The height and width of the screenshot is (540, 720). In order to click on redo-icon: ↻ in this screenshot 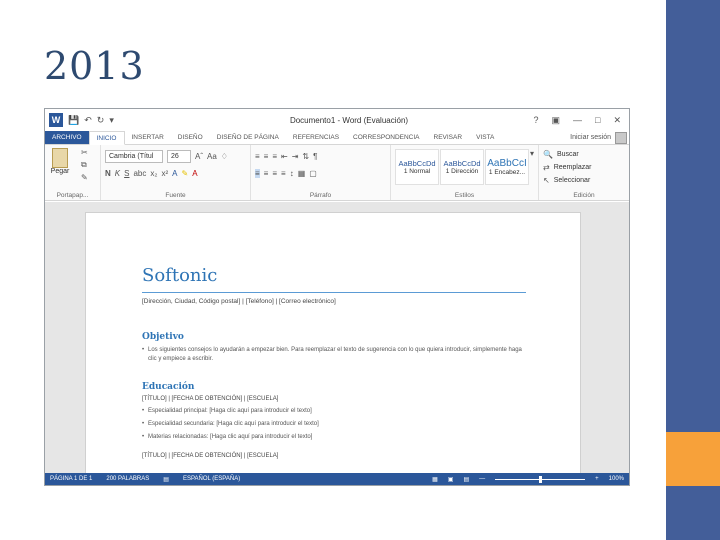, I will do `click(101, 120)`.